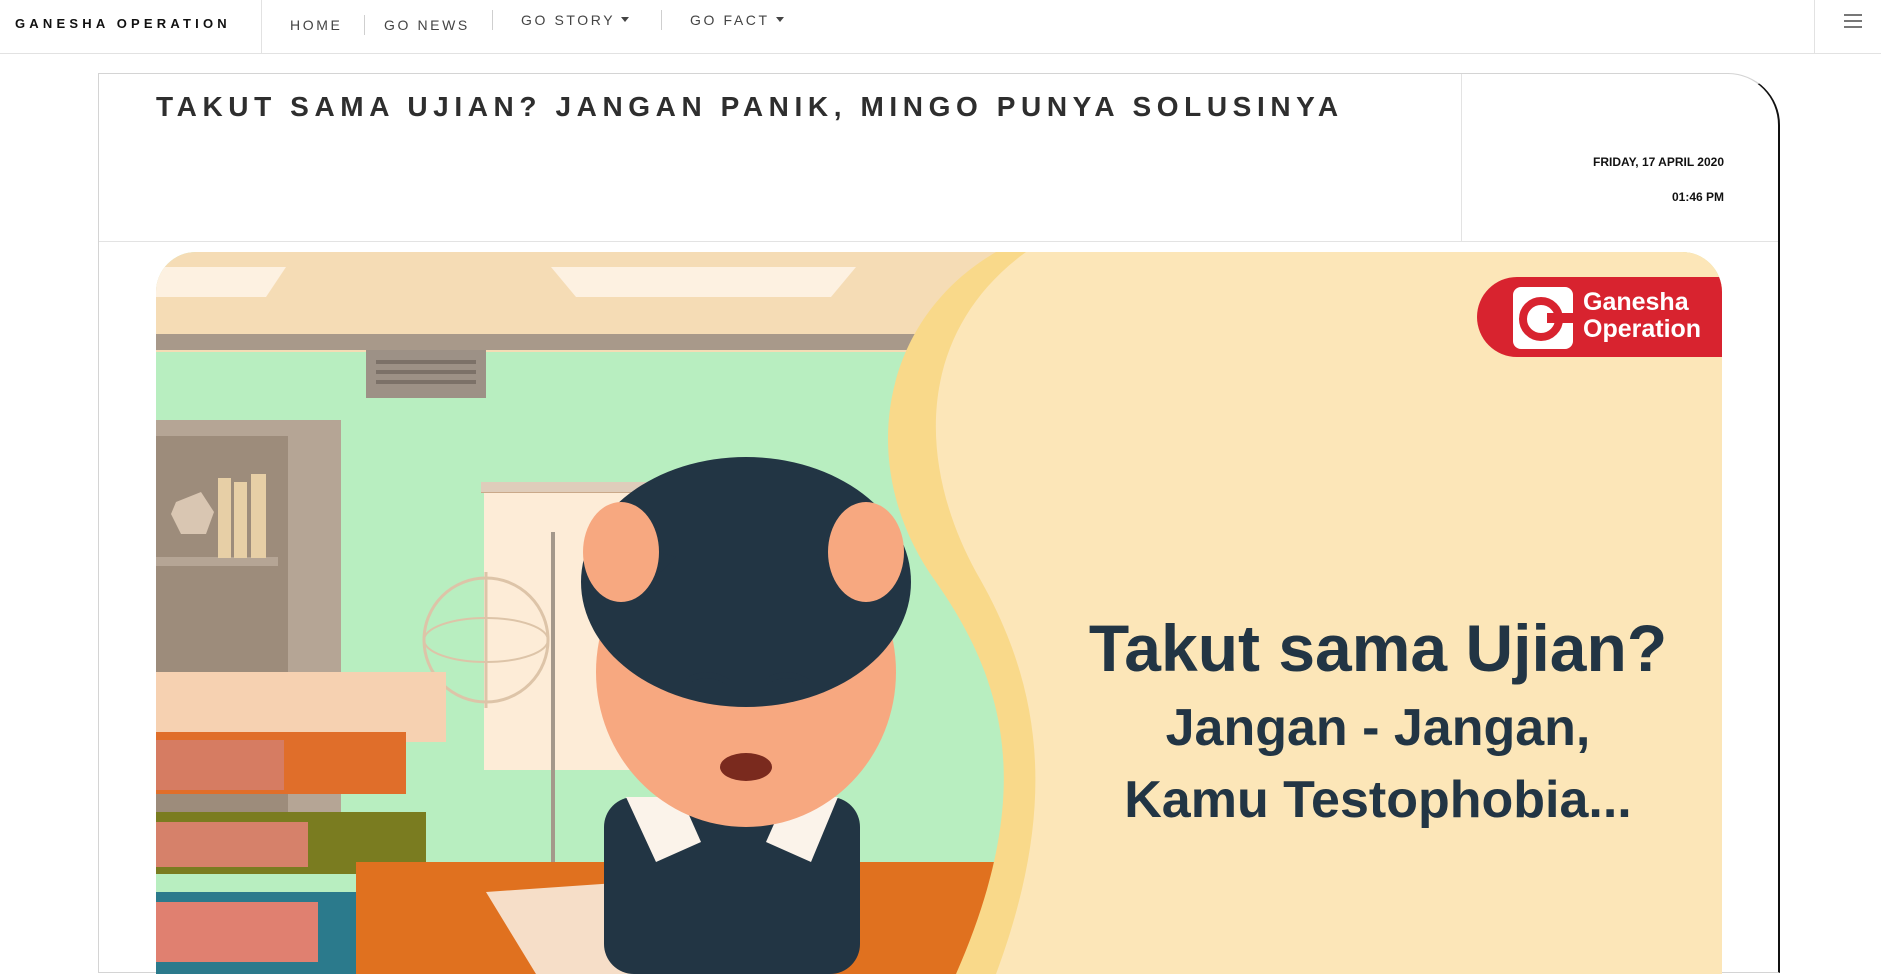  I want to click on menu-divider, so click(1814, 27).